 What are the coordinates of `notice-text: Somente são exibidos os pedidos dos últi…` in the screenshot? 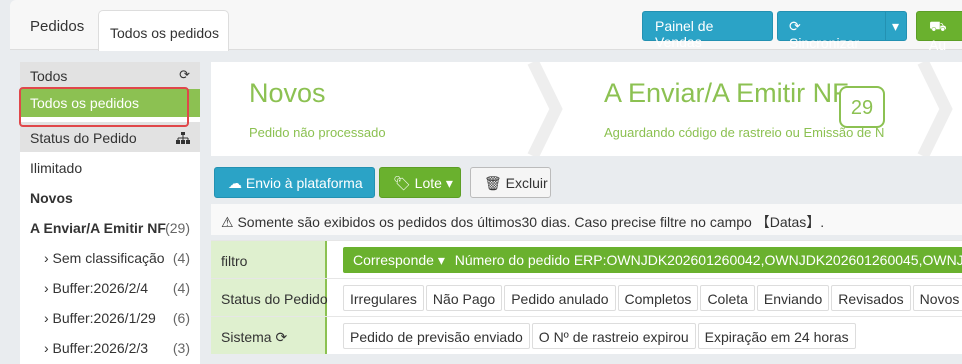 It's located at (531, 222).